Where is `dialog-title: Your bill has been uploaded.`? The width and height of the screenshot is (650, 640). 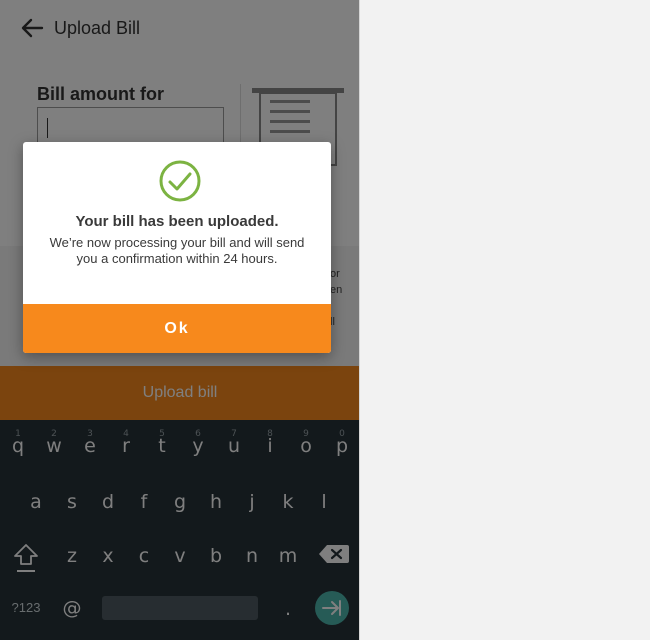 dialog-title: Your bill has been uploaded. is located at coordinates (177, 221).